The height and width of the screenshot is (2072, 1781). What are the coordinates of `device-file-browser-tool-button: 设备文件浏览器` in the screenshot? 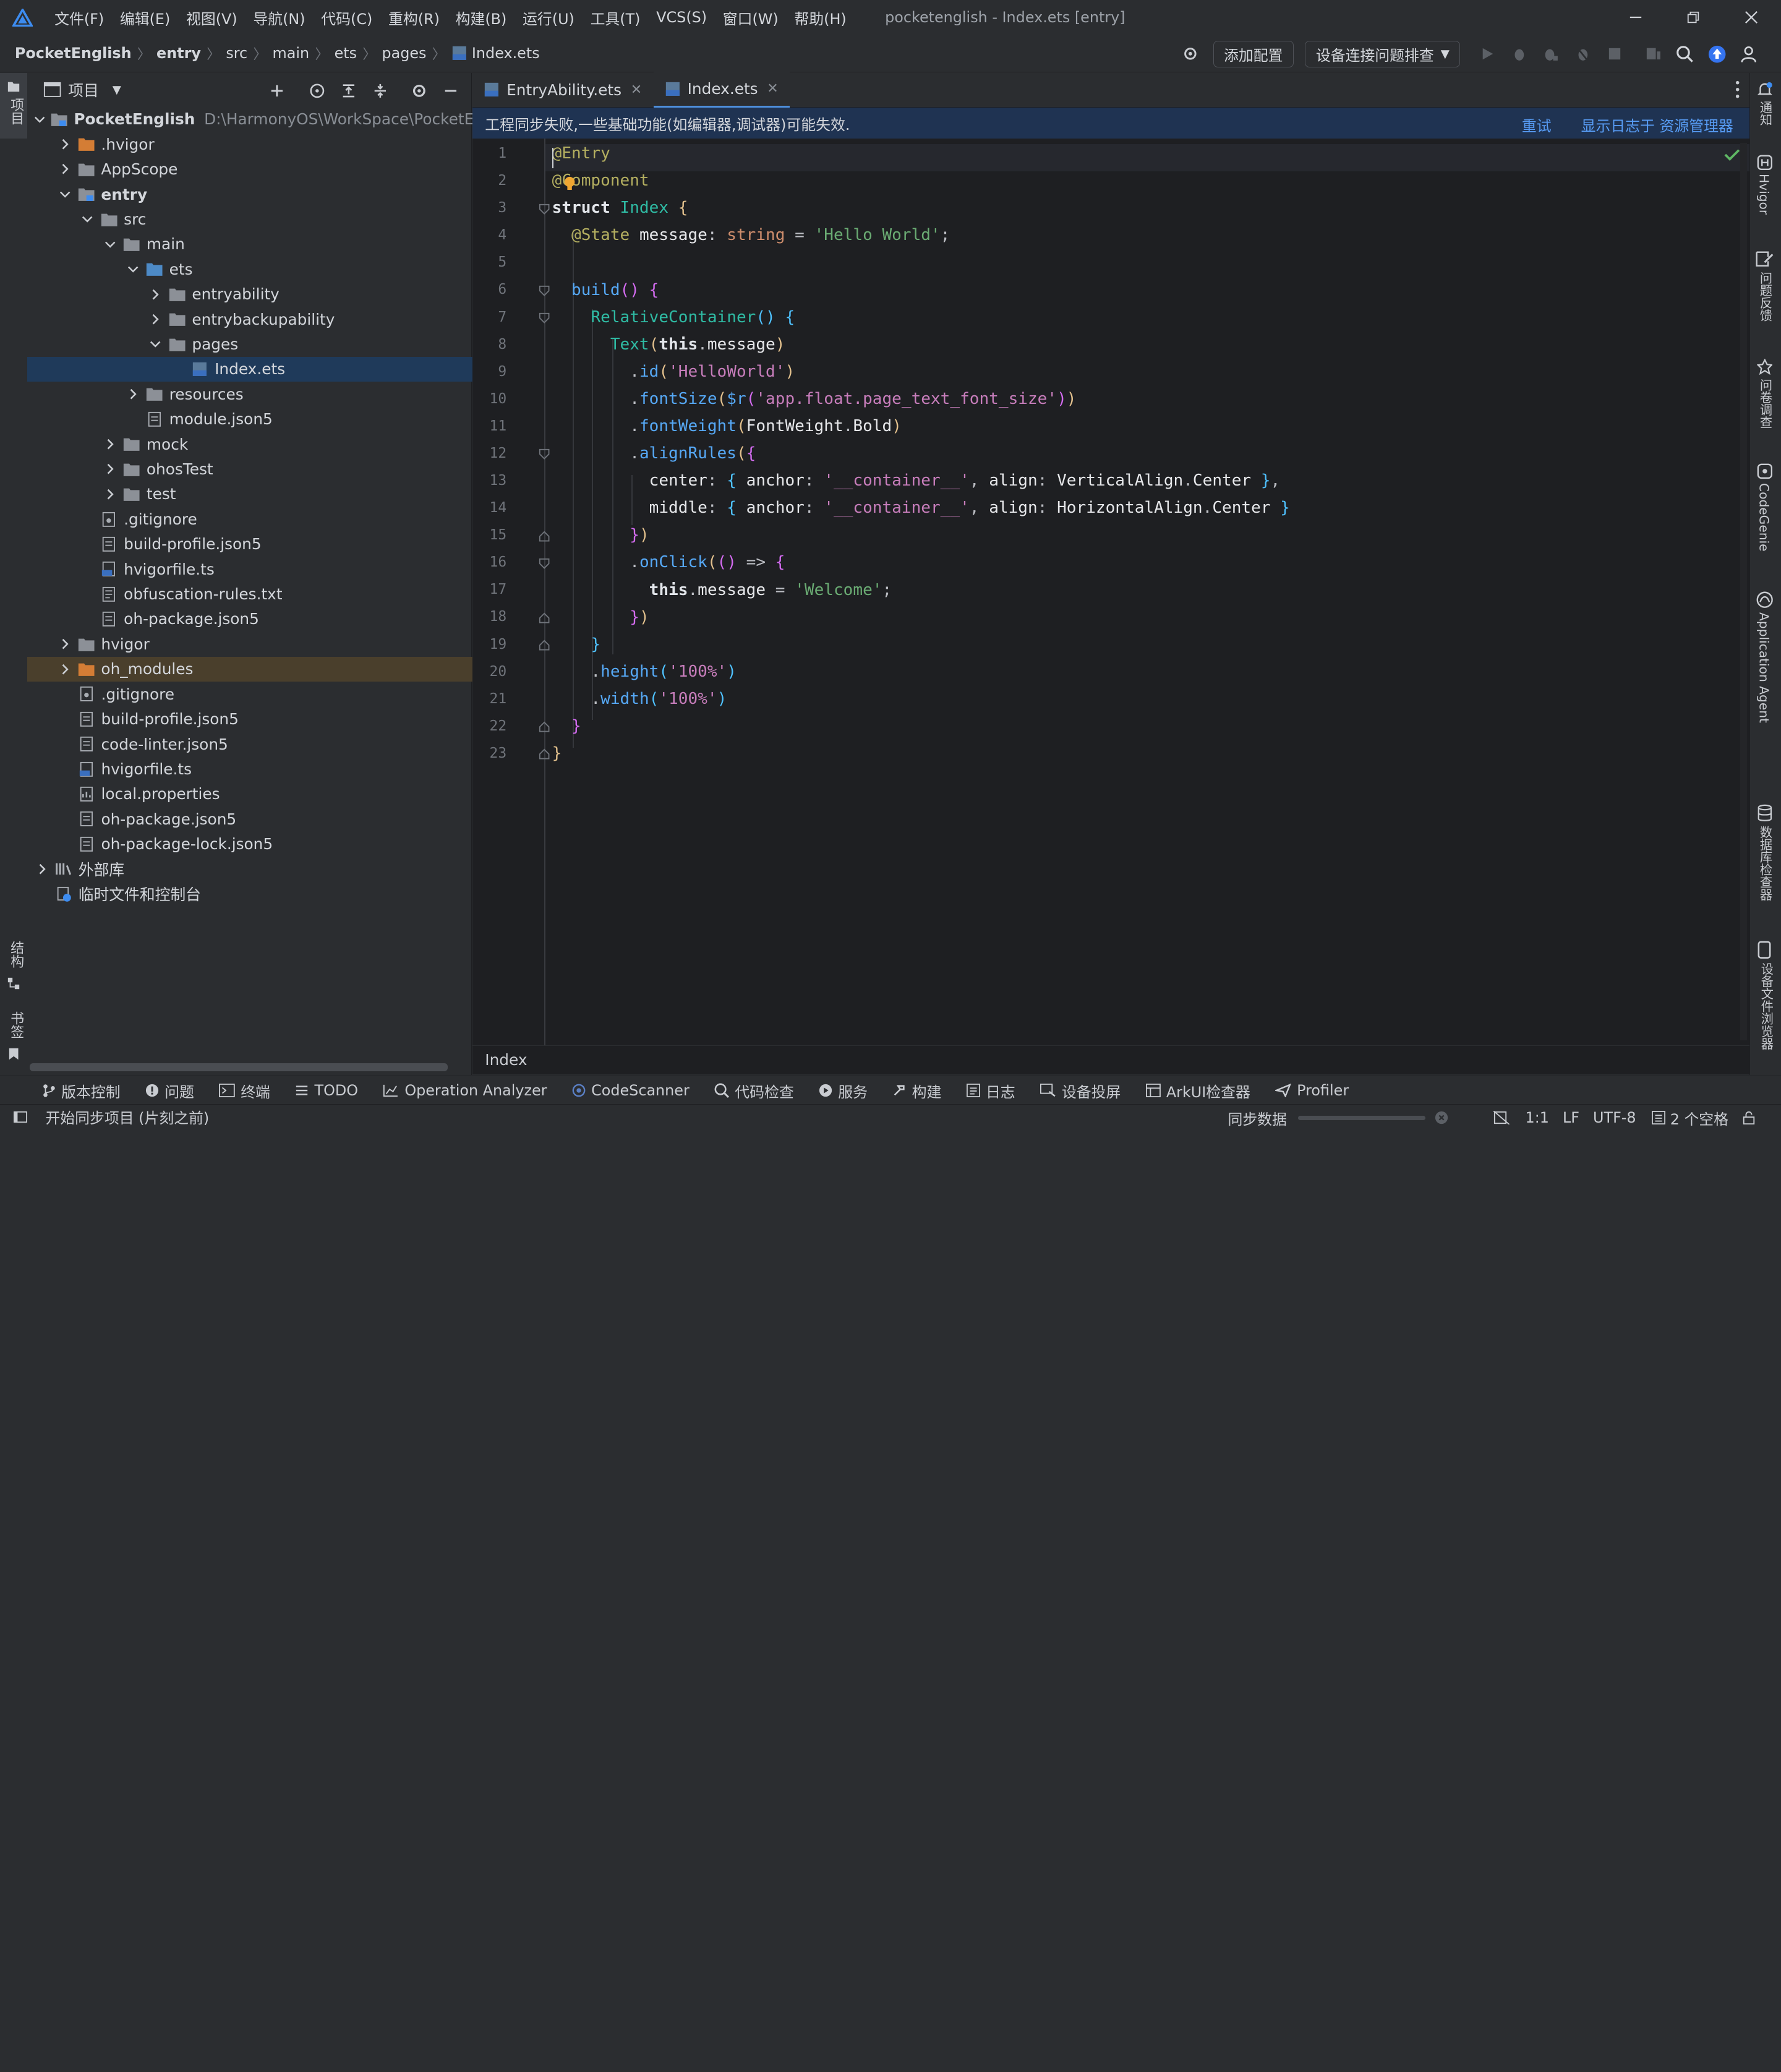 It's located at (1769, 995).